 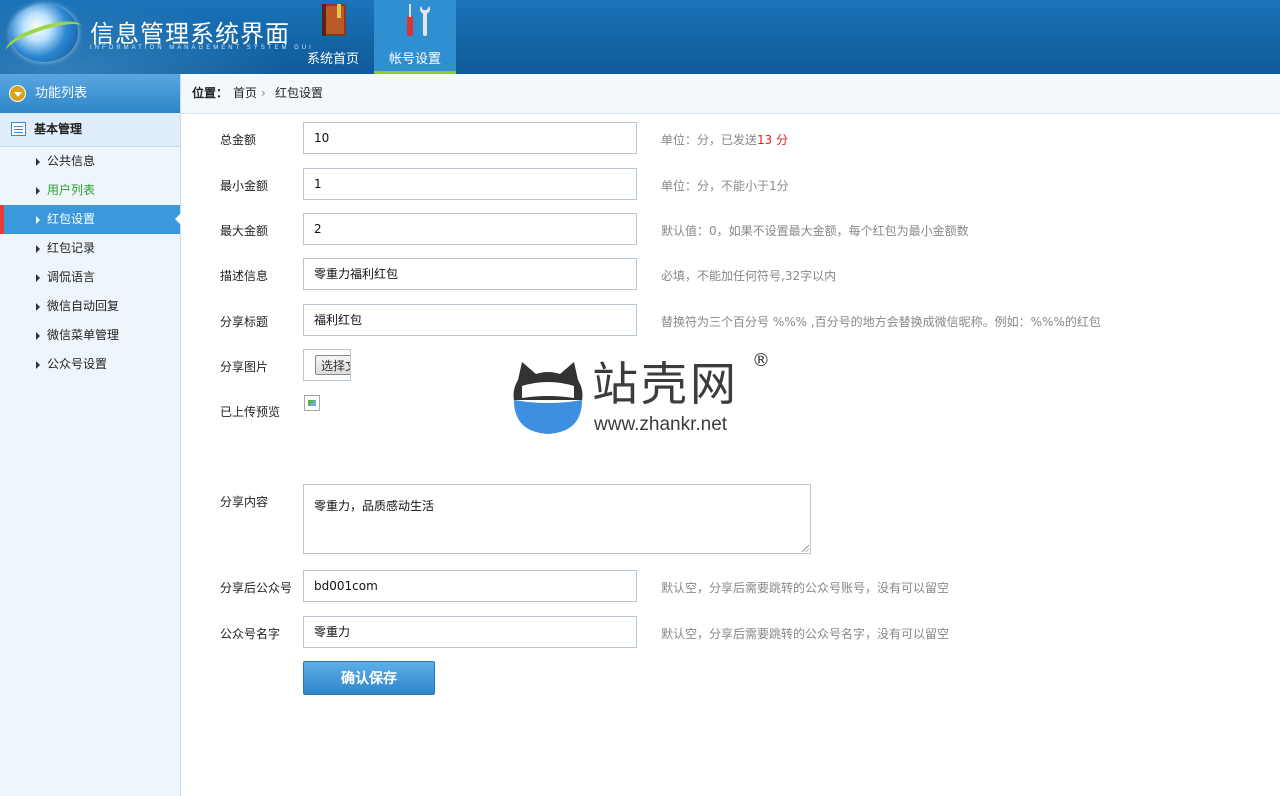 I want to click on max-amount-input: 2, so click(x=470, y=229).